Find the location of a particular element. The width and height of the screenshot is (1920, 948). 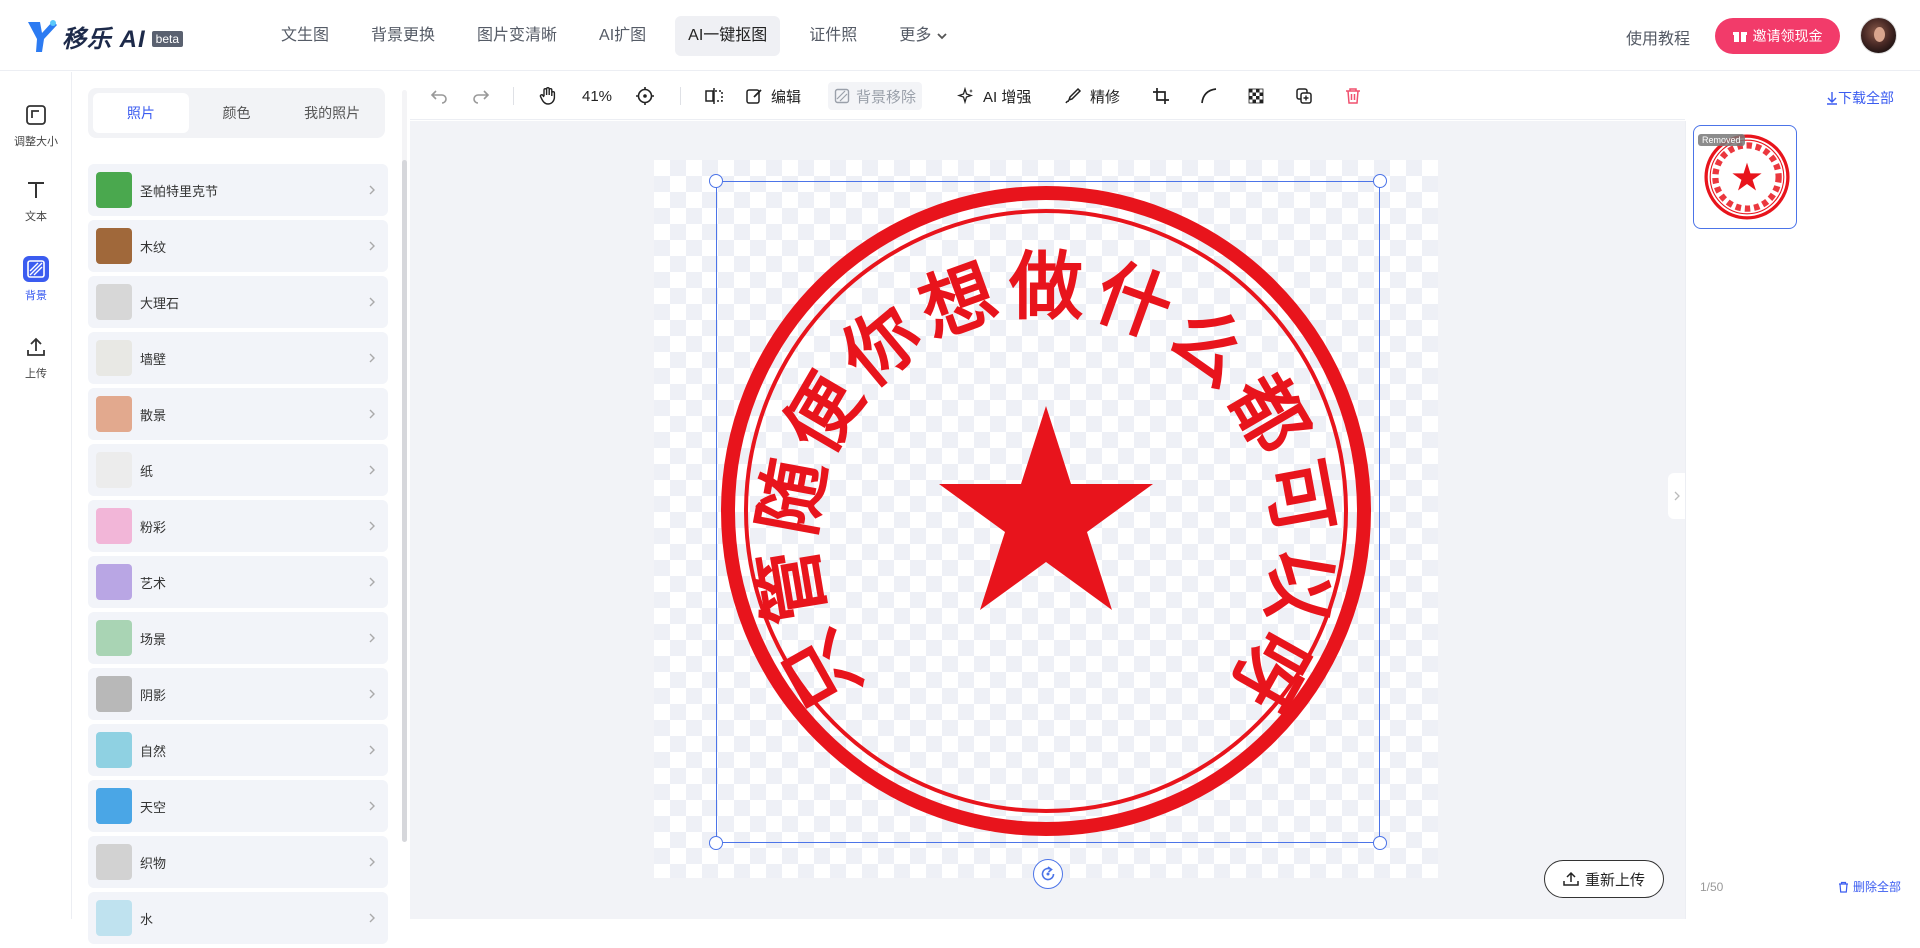

invite-button: 邀请领现金 is located at coordinates (1777, 36).